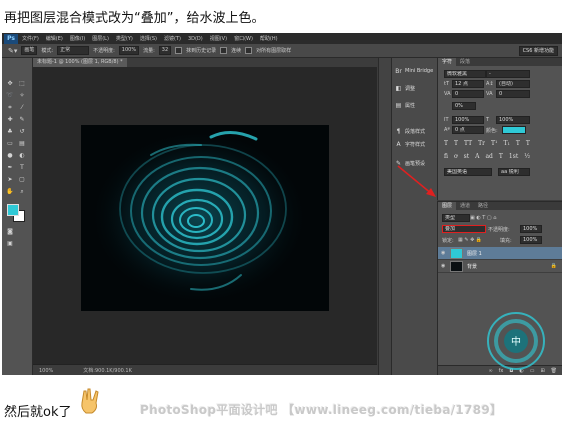 This screenshot has width=564, height=426. I want to click on brush-preset-picker: 画笔, so click(29, 50).